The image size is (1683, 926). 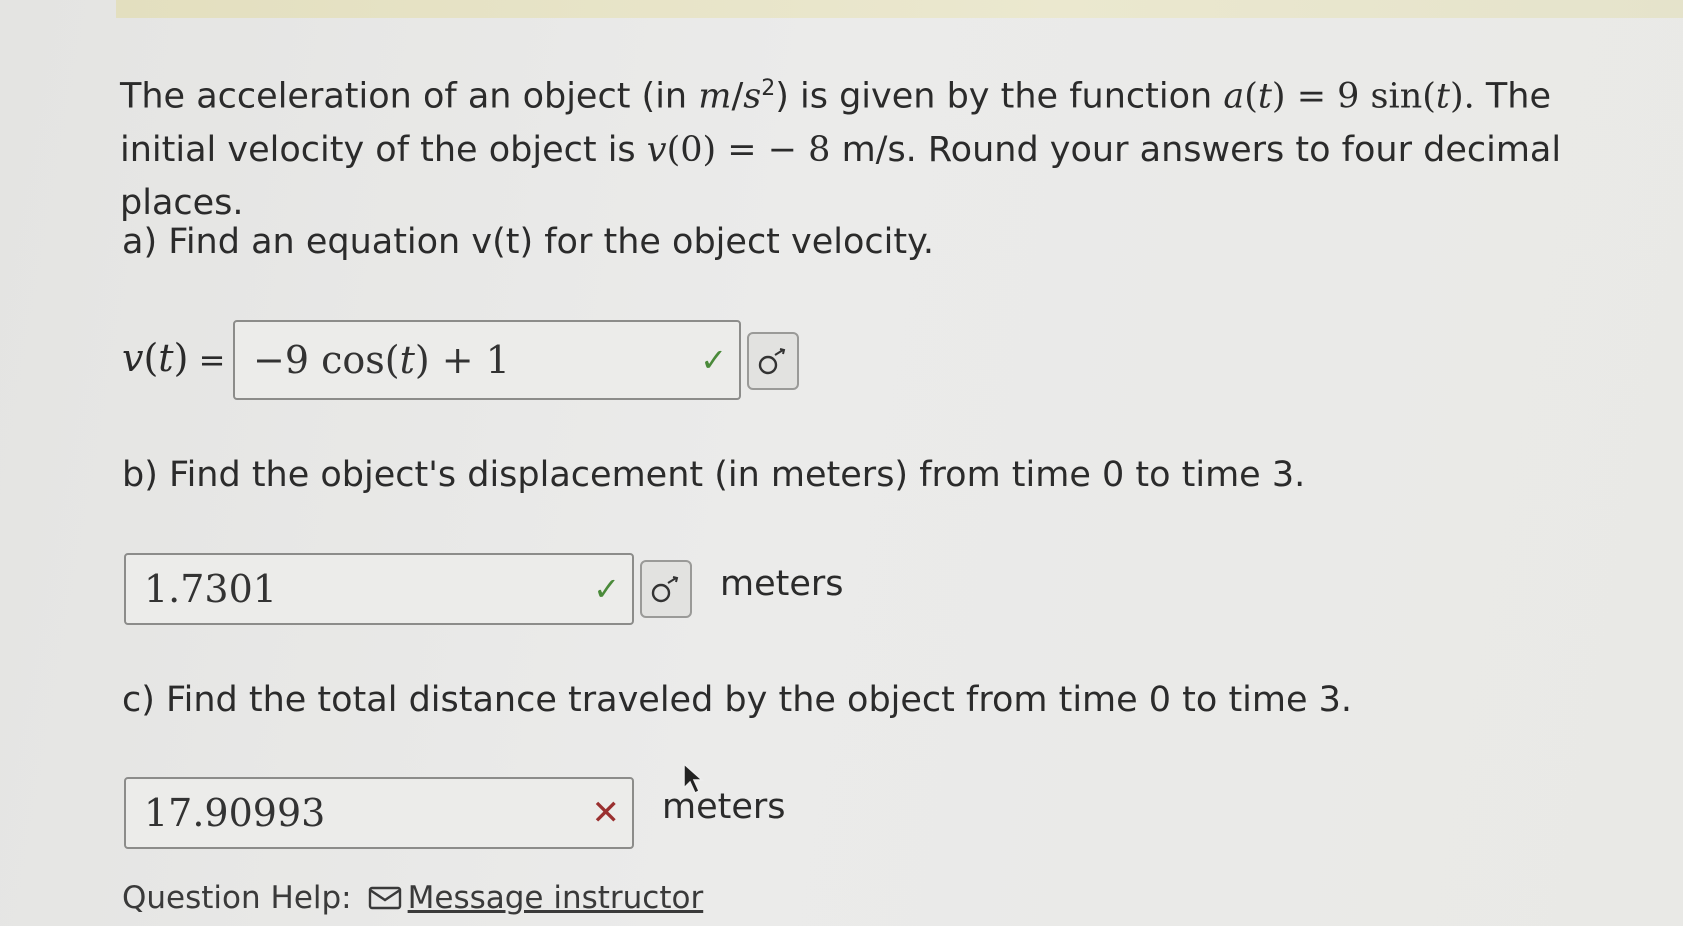 I want to click on distance-answer-input: 17.90993 ✕, so click(x=379, y=813).